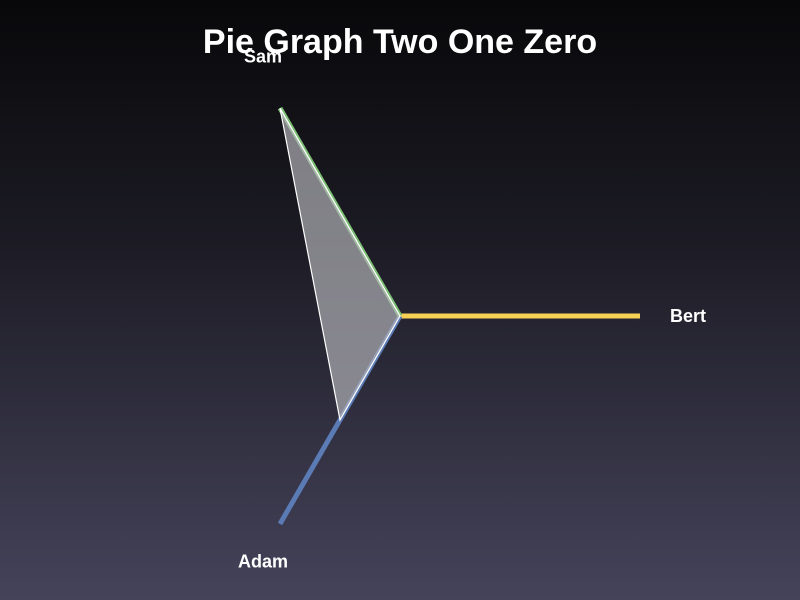  What do you see at coordinates (263, 561) in the screenshot?
I see `axis-label-adam: Adam` at bounding box center [263, 561].